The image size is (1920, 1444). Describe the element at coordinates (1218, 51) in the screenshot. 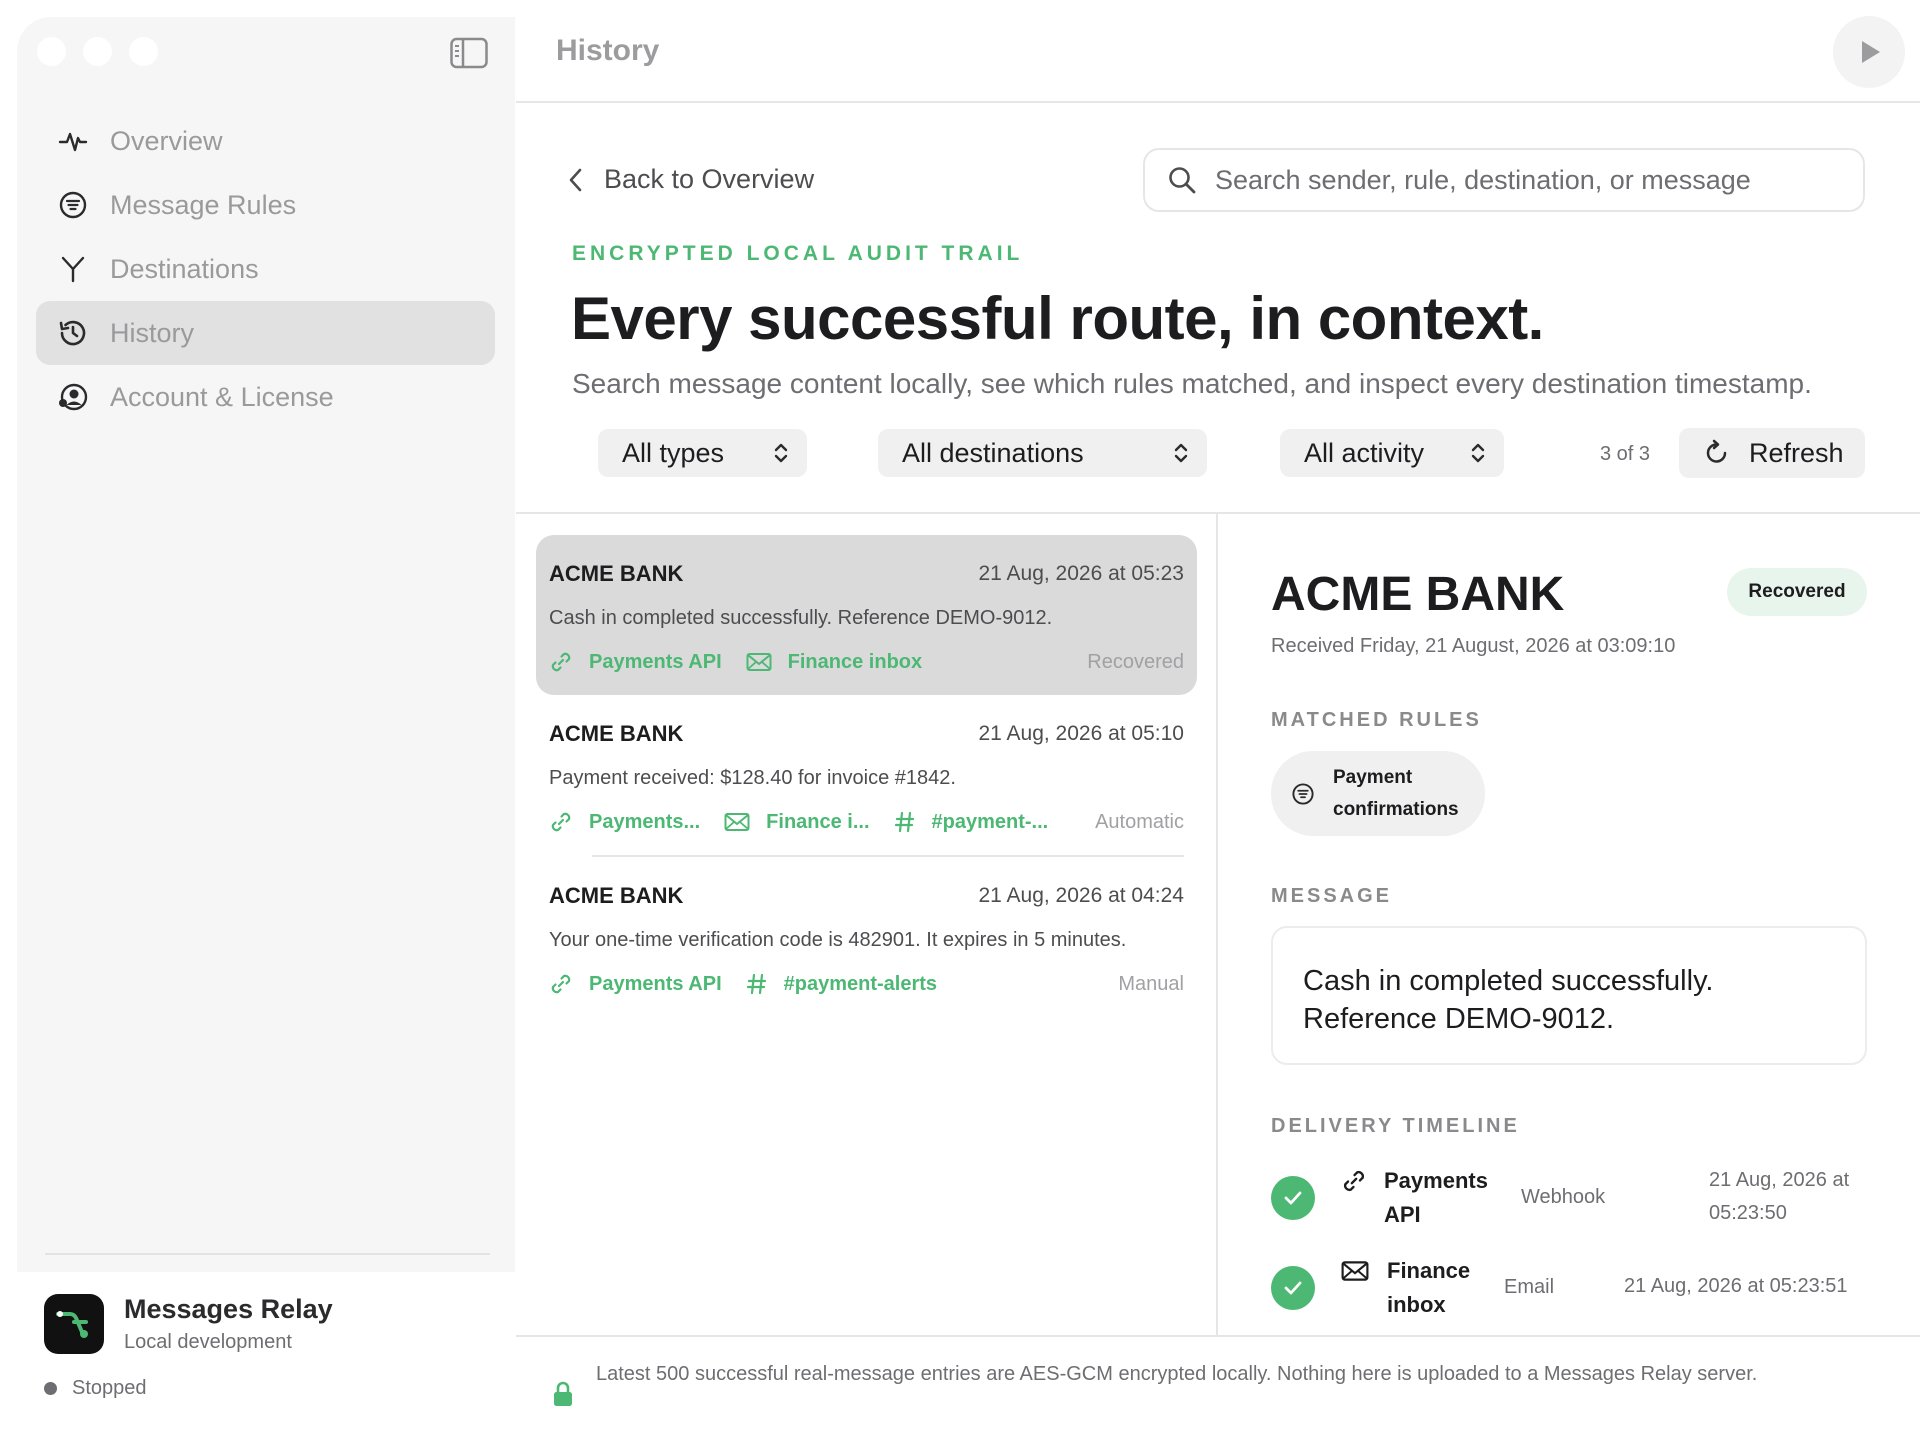

I see `toolbar: History` at that location.